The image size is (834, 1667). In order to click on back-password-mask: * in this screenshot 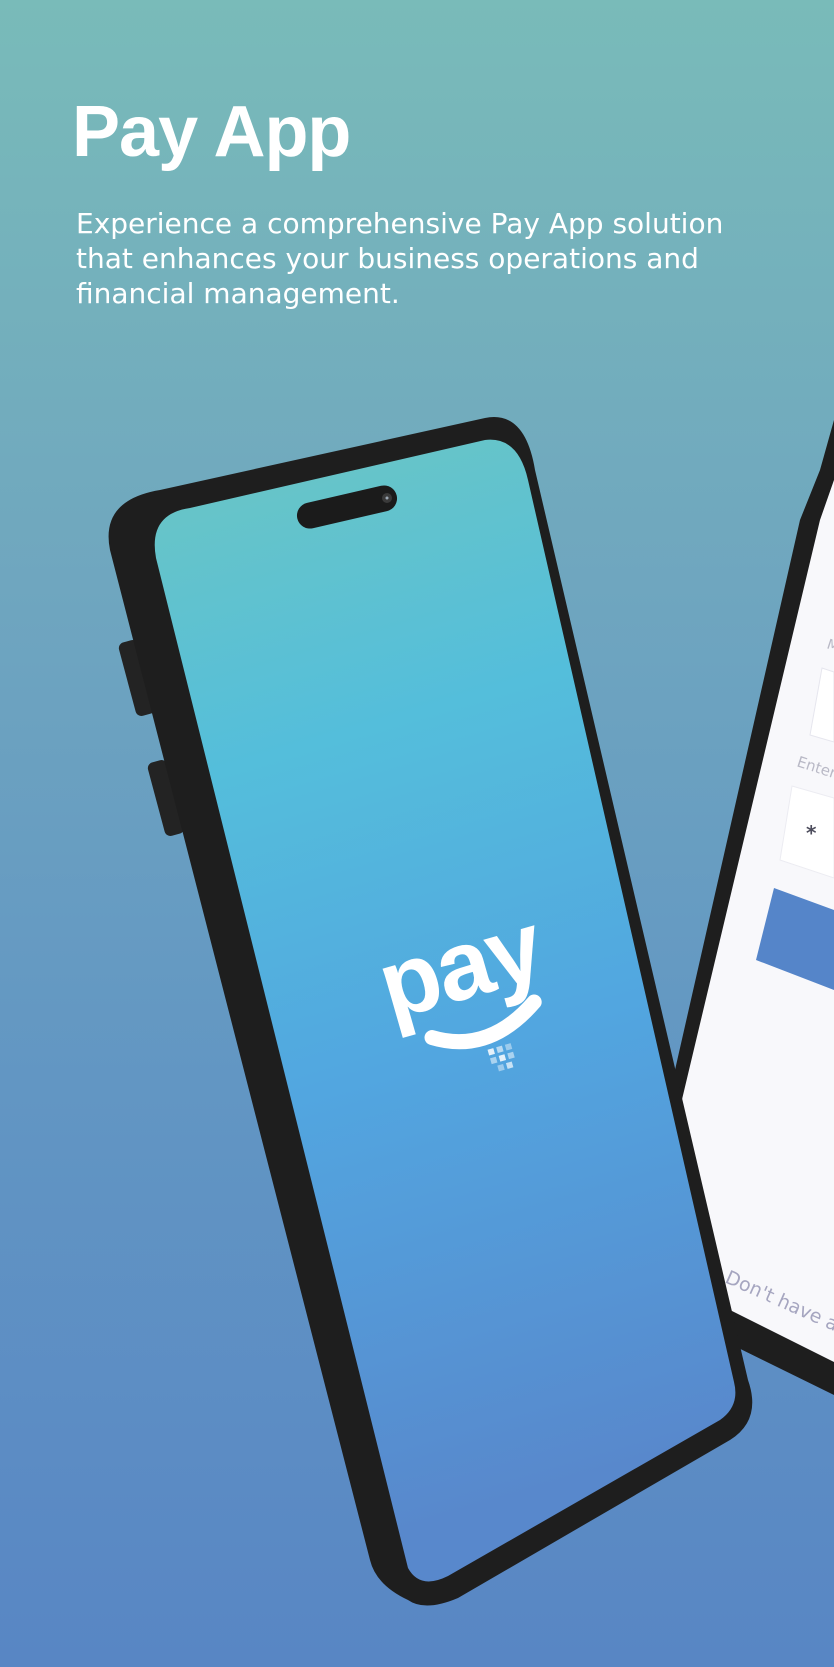, I will do `click(811, 833)`.